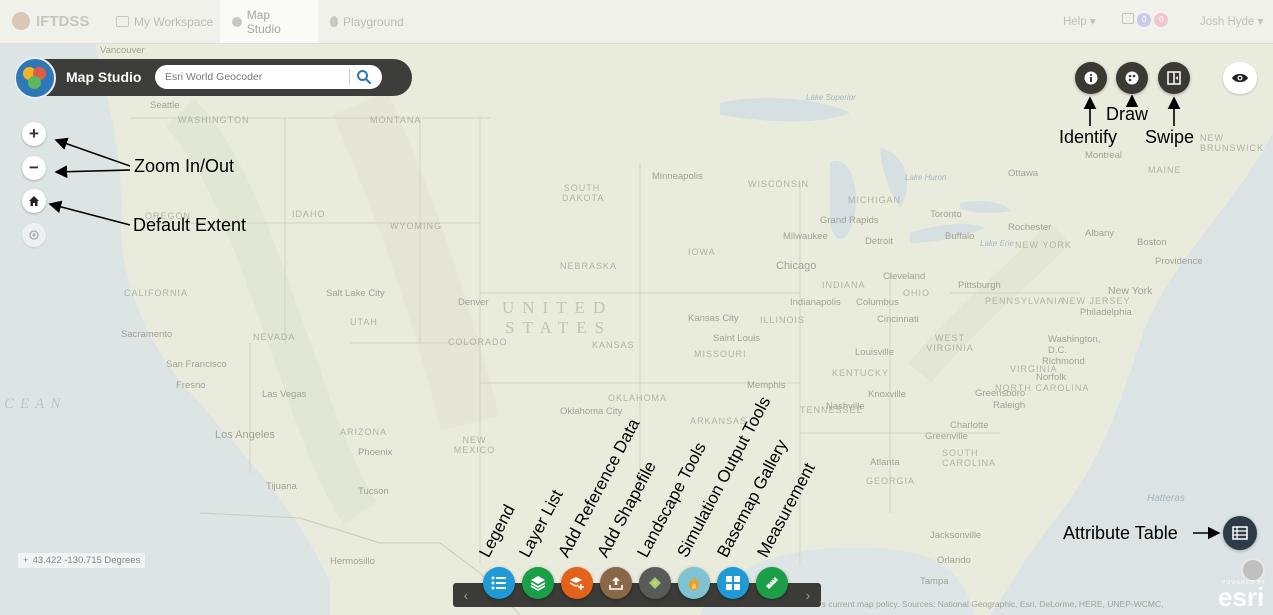 Image resolution: width=1273 pixels, height=615 pixels. Describe the element at coordinates (184, 166) in the screenshot. I see `annotation-zoom: Zoom In/Out` at that location.